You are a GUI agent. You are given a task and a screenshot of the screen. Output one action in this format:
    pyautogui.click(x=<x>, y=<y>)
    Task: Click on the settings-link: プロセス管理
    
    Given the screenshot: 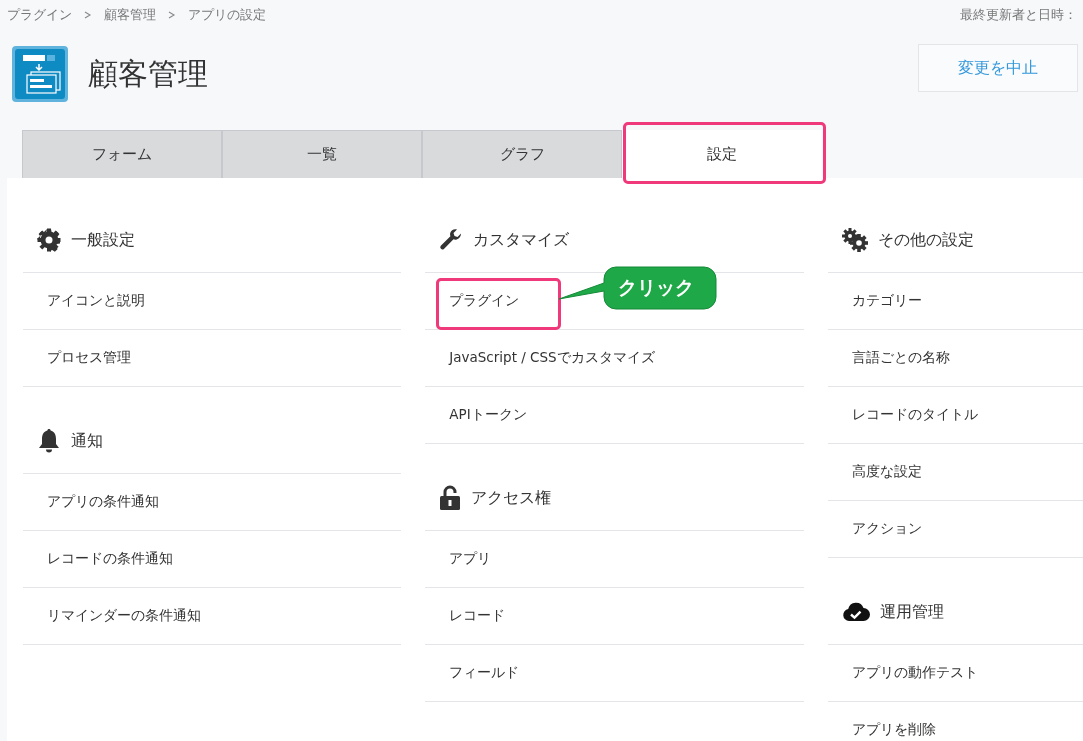 What is the action you would take?
    pyautogui.click(x=89, y=358)
    